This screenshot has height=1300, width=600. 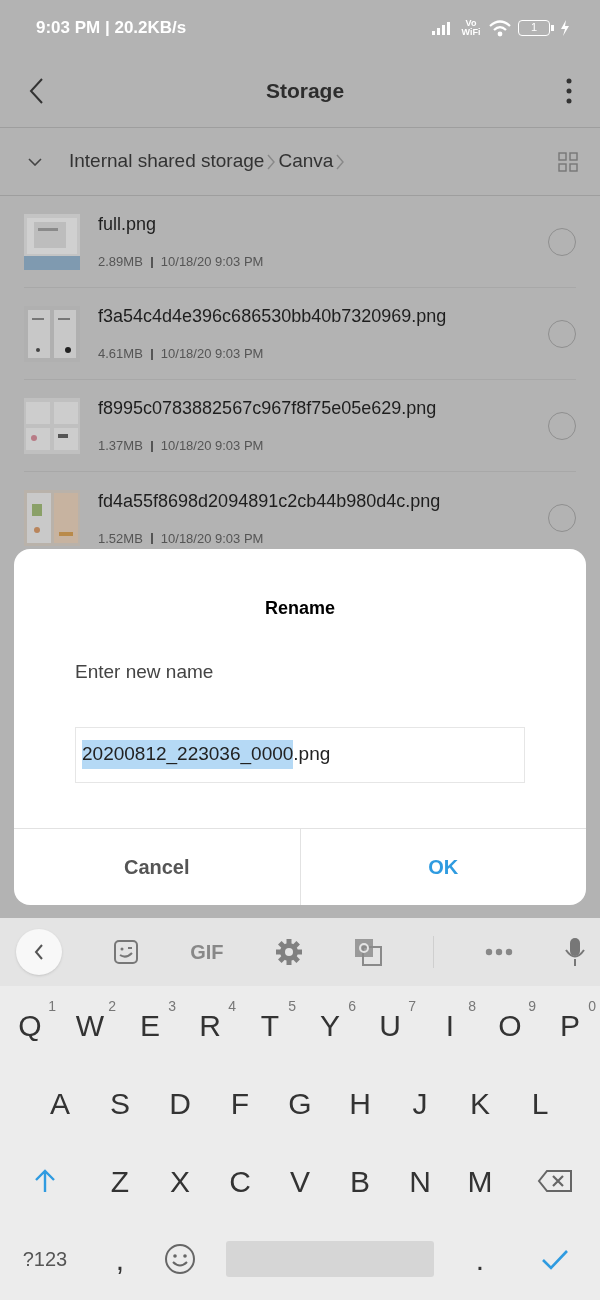 I want to click on file-row: full.png 2.89MB 10/18/20 9:03 PM, so click(x=300, y=242).